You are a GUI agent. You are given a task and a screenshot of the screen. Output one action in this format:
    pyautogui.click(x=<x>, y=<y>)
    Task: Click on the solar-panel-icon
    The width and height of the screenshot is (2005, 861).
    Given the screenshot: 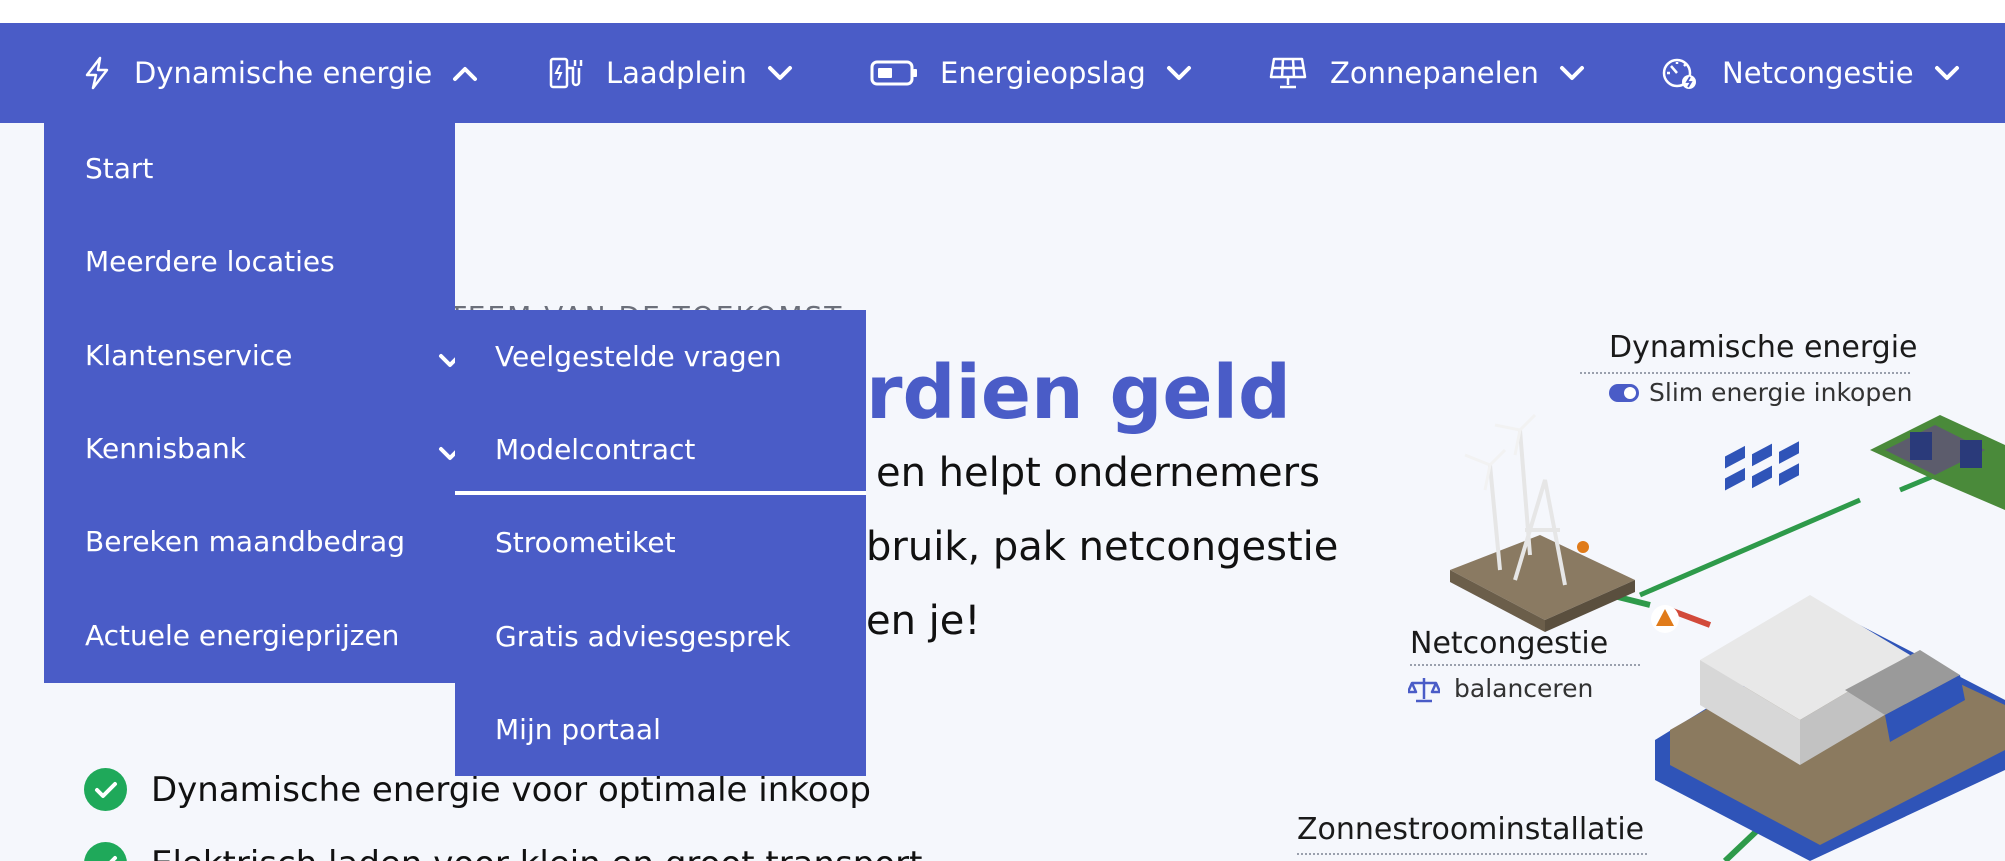 What is the action you would take?
    pyautogui.click(x=1288, y=73)
    